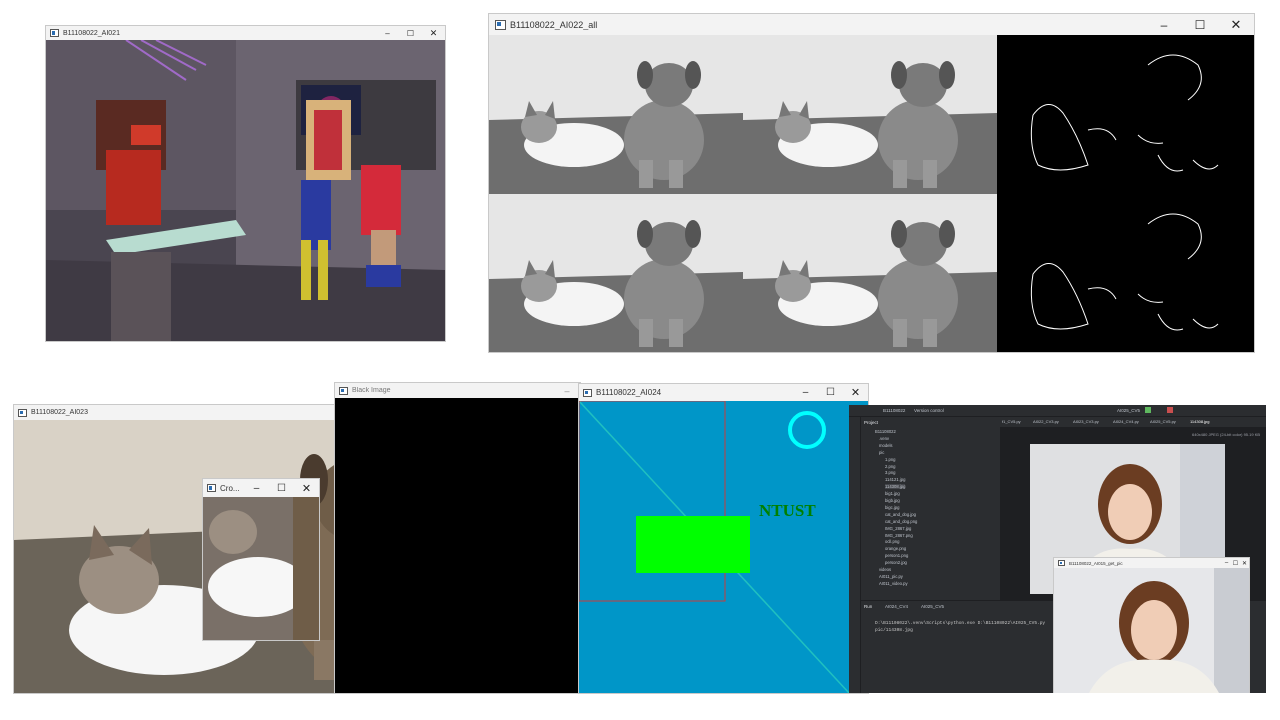 This screenshot has height=720, width=1280. I want to click on tree-item: bigb.jpg, so click(892, 500).